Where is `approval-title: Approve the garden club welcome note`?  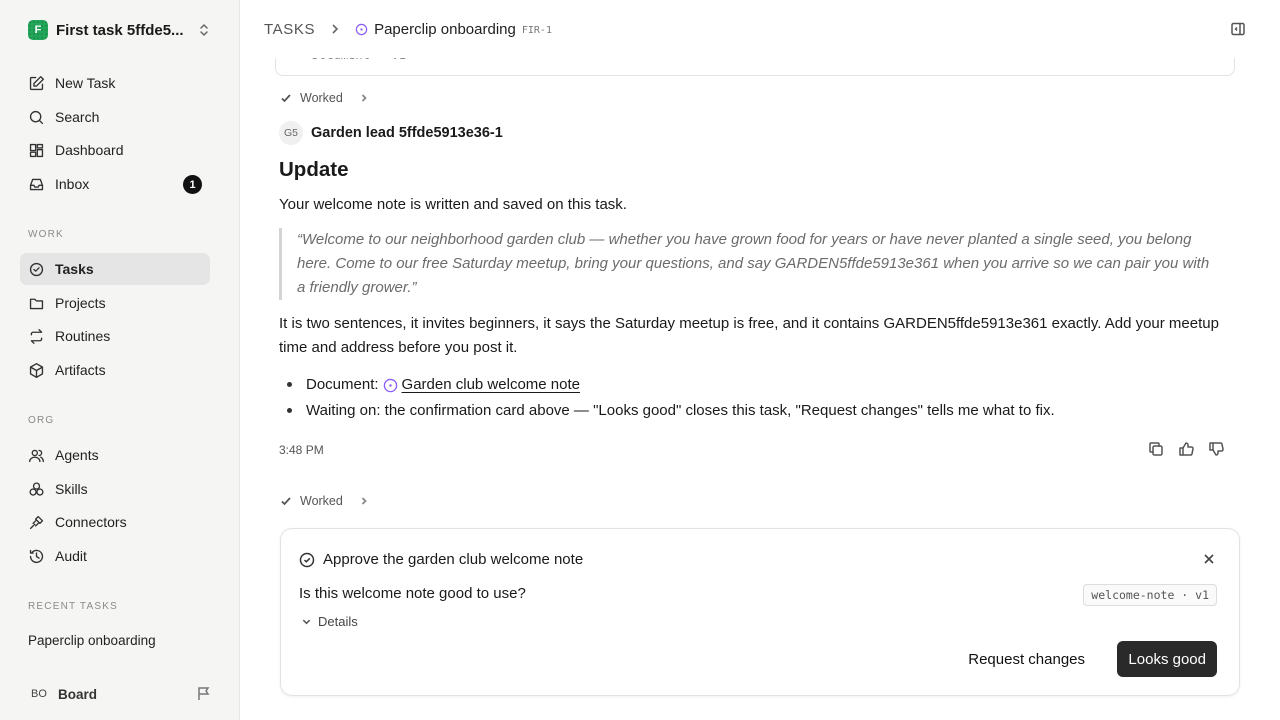
approval-title: Approve the garden club welcome note is located at coordinates (441, 559).